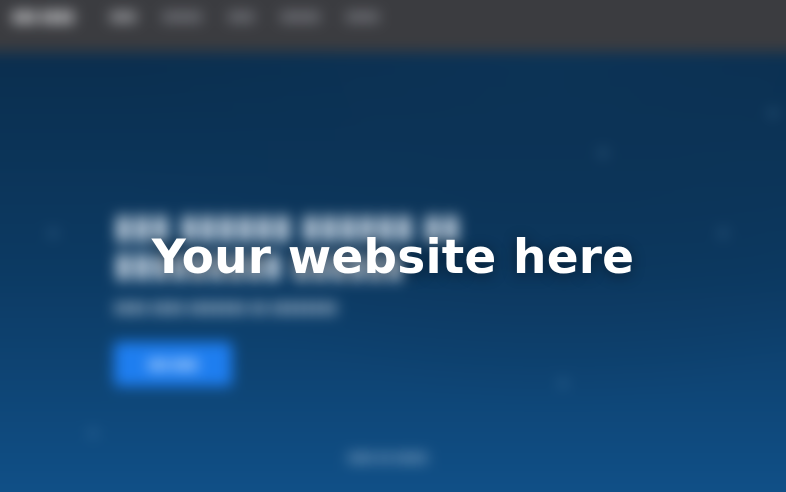  What do you see at coordinates (393, 26) in the screenshot?
I see `blurred-top-navigation: ▮▮▮ ▮▮▮▮ ▮▮▮▮ ▮▮▮▮▮▮ ▮▮▮▮ ▮▮▮▮▮▮ ▮▮▮▮▮` at bounding box center [393, 26].